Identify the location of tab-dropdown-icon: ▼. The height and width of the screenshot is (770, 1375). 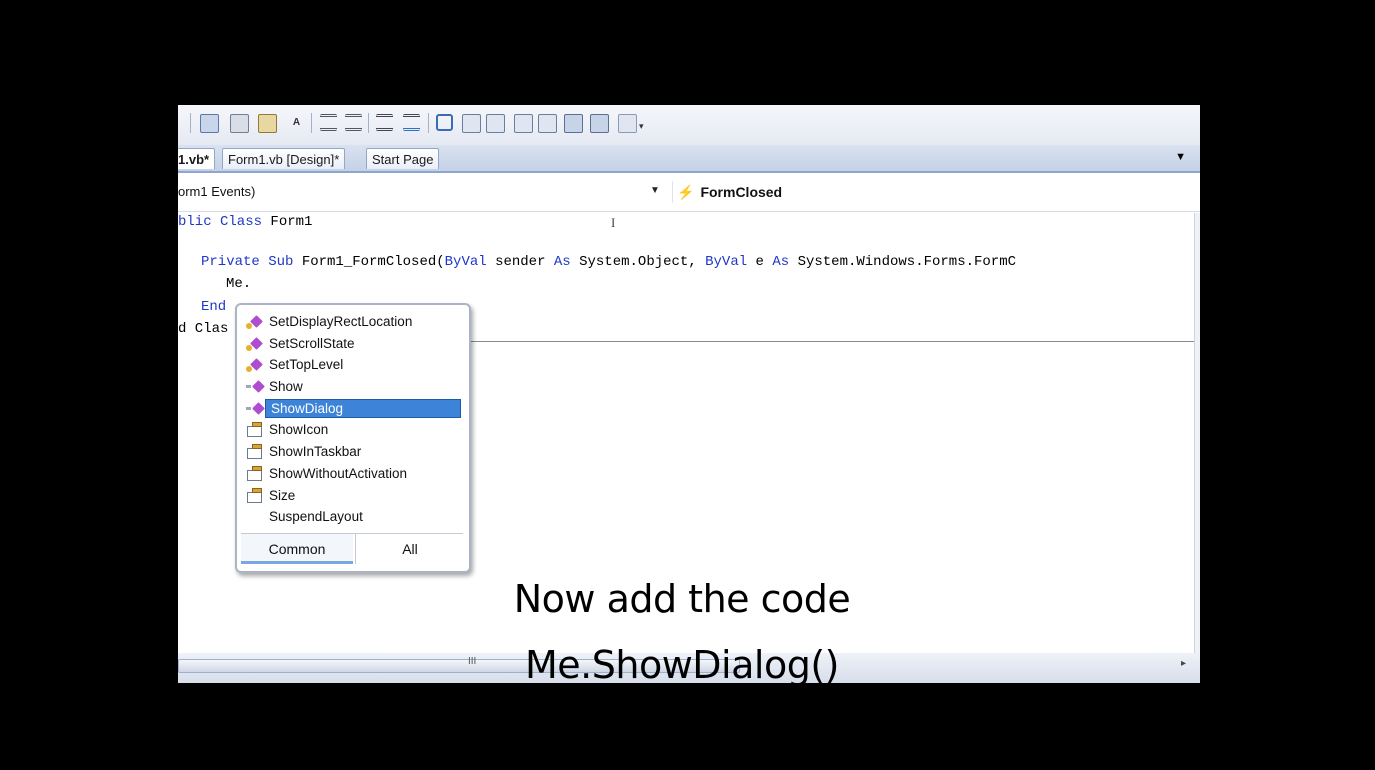
(1180, 157).